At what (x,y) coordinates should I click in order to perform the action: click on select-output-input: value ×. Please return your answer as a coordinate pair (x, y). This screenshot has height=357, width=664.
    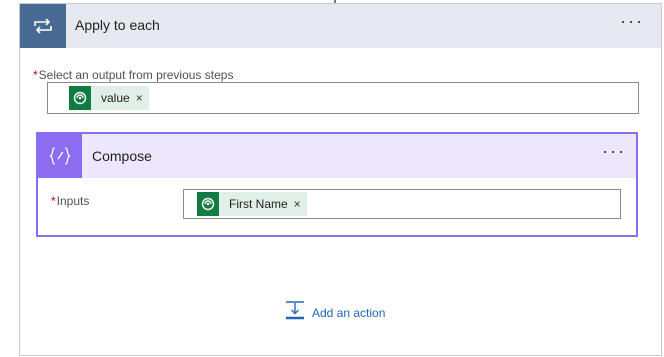
    Looking at the image, I should click on (343, 98).